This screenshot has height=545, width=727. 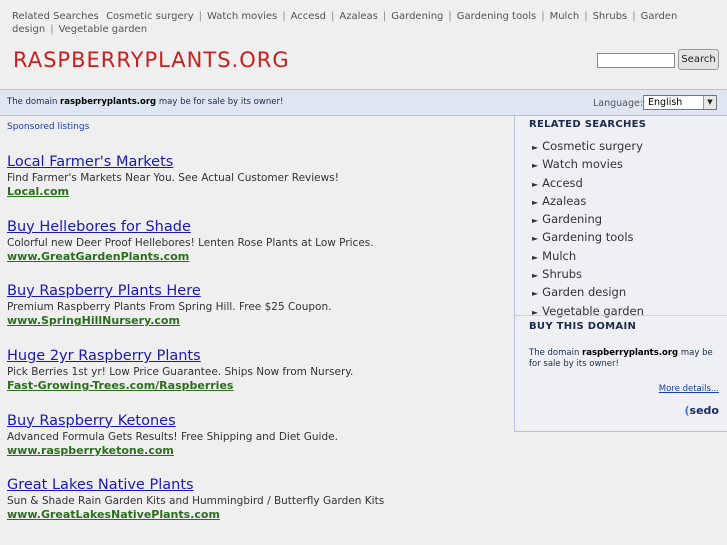 I want to click on related-search-item: ► Accesd, so click(x=588, y=184).